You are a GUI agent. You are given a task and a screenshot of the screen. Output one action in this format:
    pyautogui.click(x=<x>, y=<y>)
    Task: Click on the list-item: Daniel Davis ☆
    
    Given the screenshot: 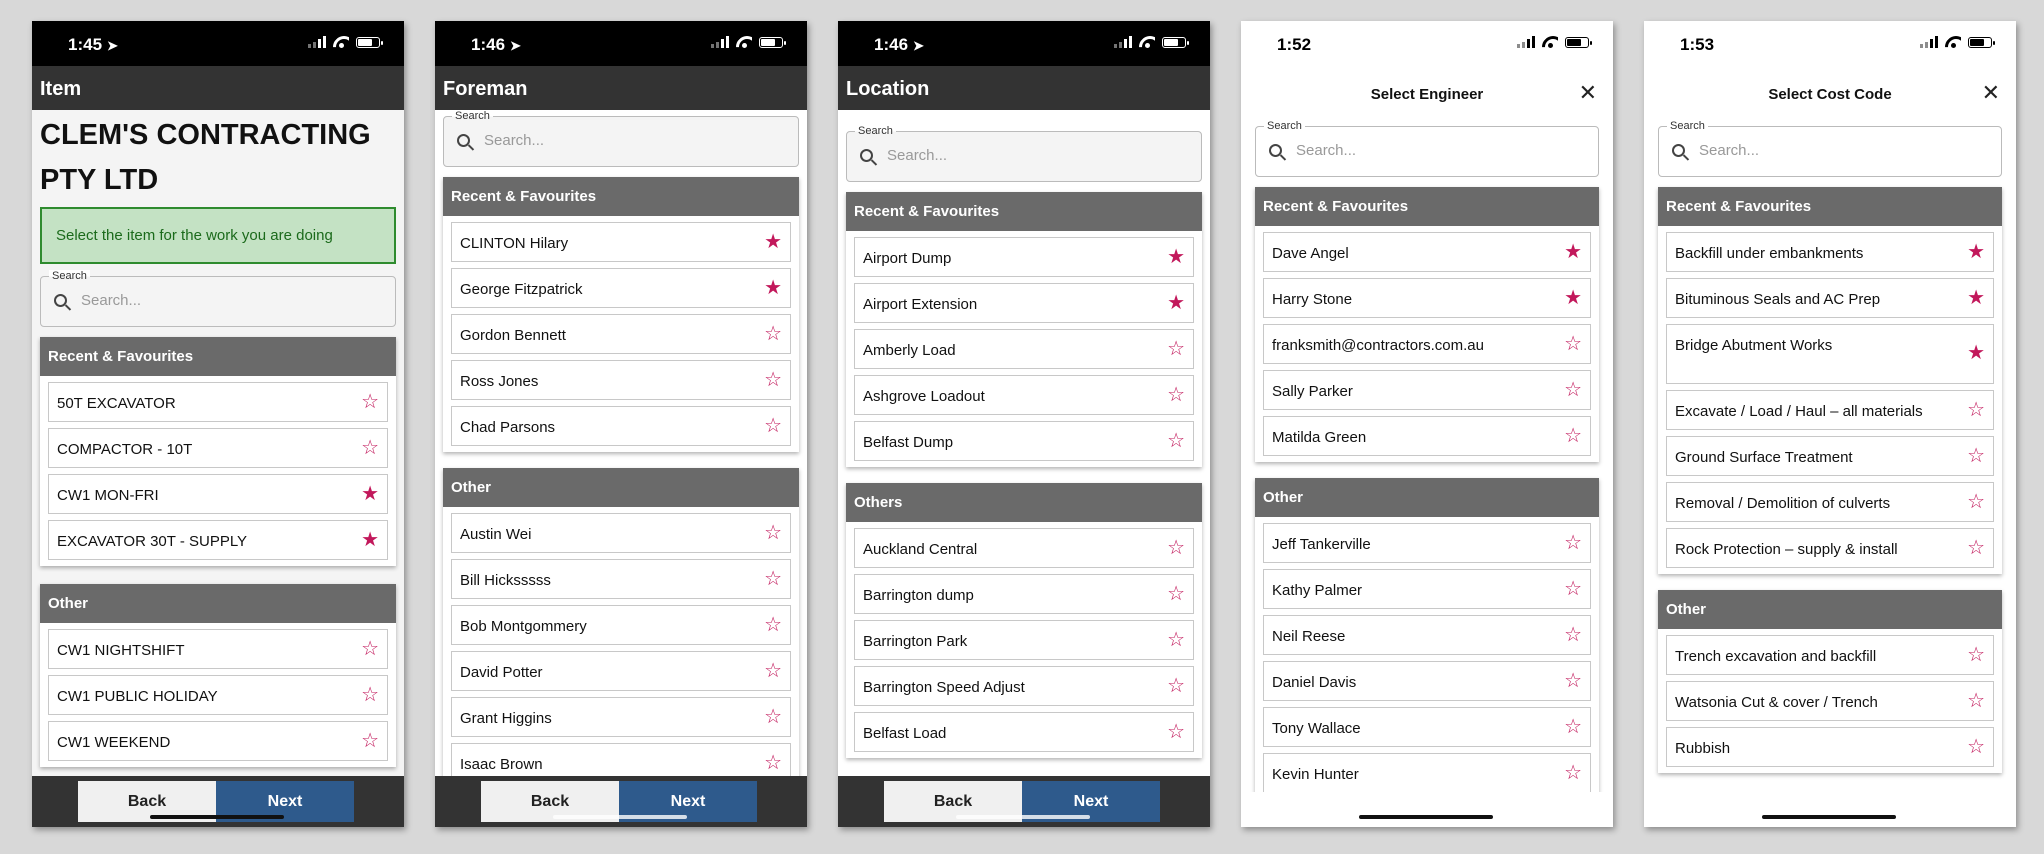 What is the action you would take?
    pyautogui.click(x=1427, y=681)
    